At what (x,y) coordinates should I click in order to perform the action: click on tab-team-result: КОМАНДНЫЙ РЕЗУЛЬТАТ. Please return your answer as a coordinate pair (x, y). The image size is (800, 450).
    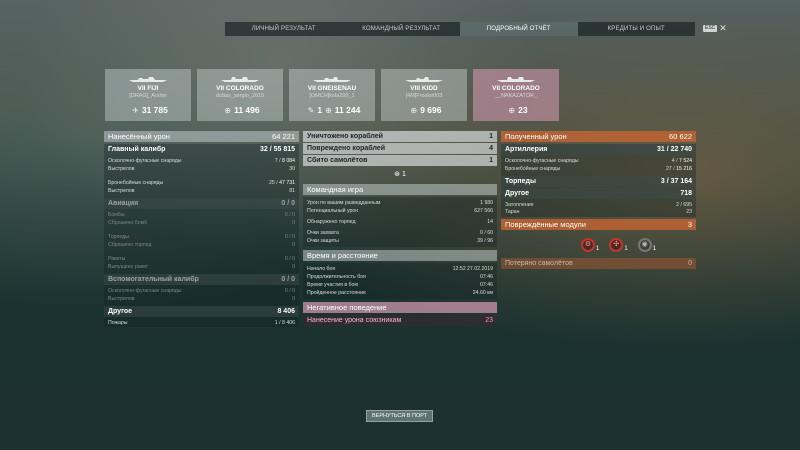
    Looking at the image, I should click on (402, 29).